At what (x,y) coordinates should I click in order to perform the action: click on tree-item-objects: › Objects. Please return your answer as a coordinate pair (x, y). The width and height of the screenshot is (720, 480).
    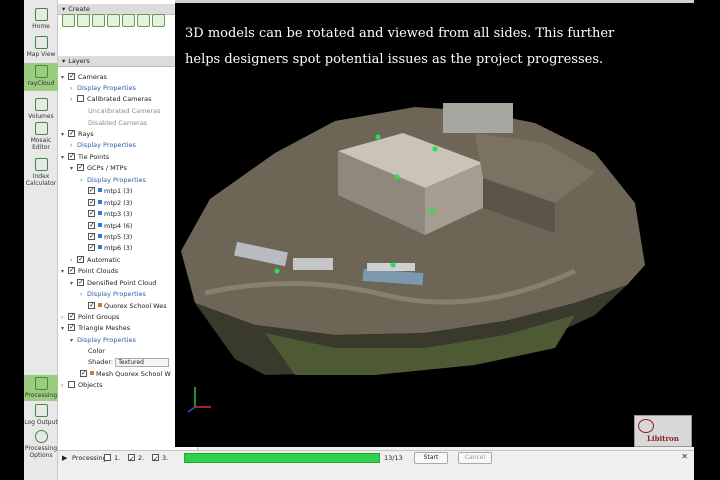
    Looking at the image, I should click on (82, 385).